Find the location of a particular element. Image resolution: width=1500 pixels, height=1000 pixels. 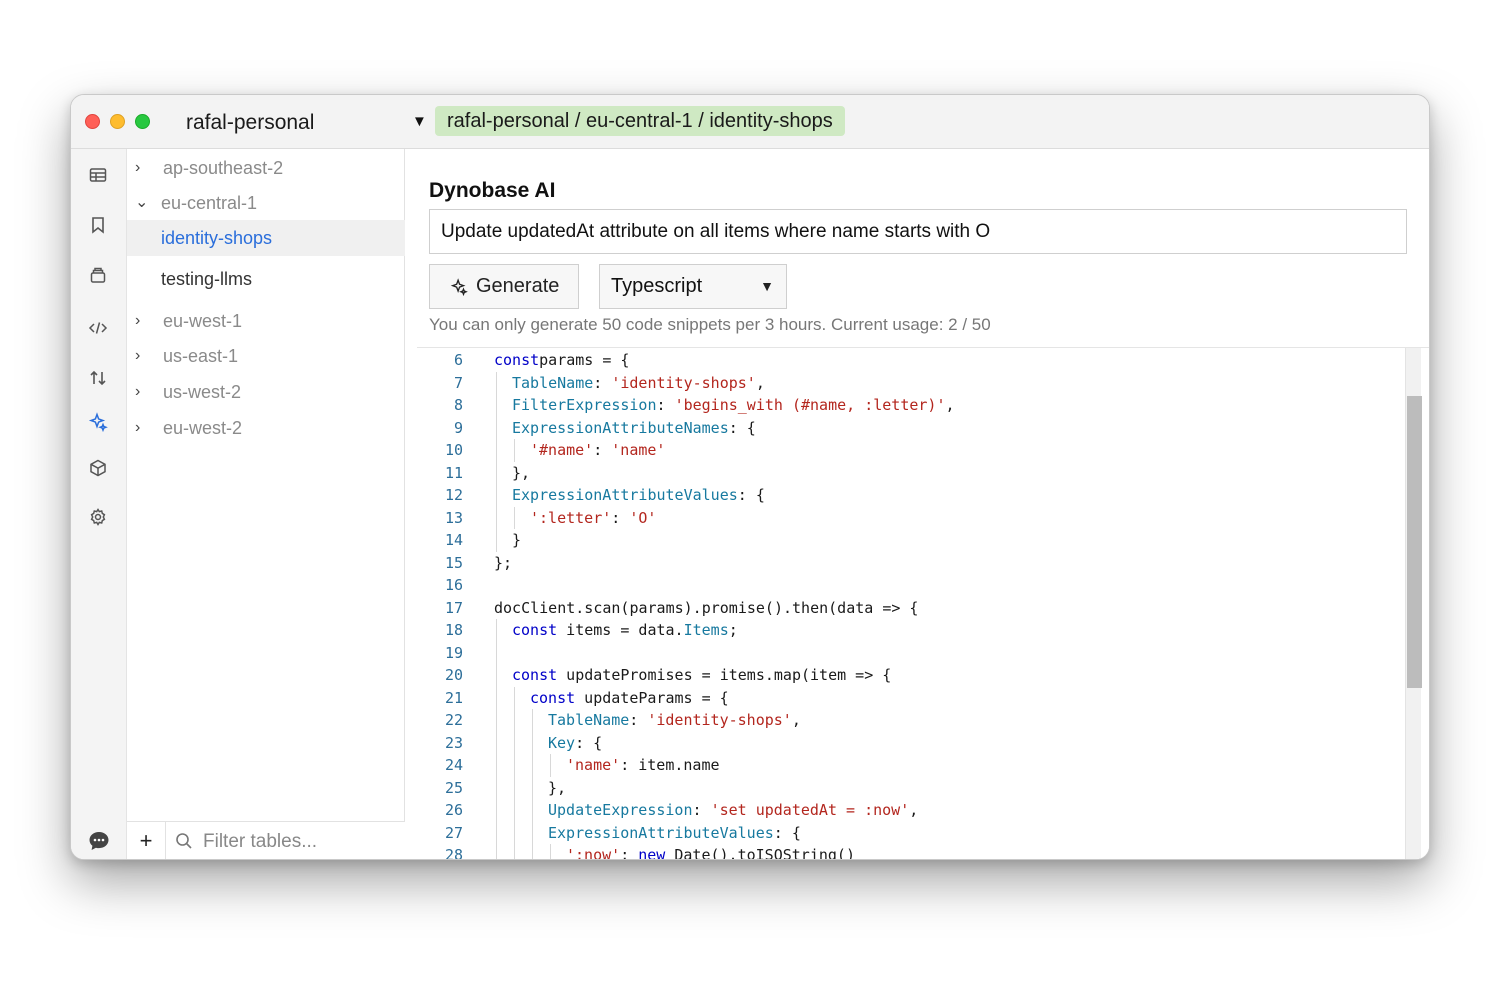

generate-button: Generate is located at coordinates (504, 286).